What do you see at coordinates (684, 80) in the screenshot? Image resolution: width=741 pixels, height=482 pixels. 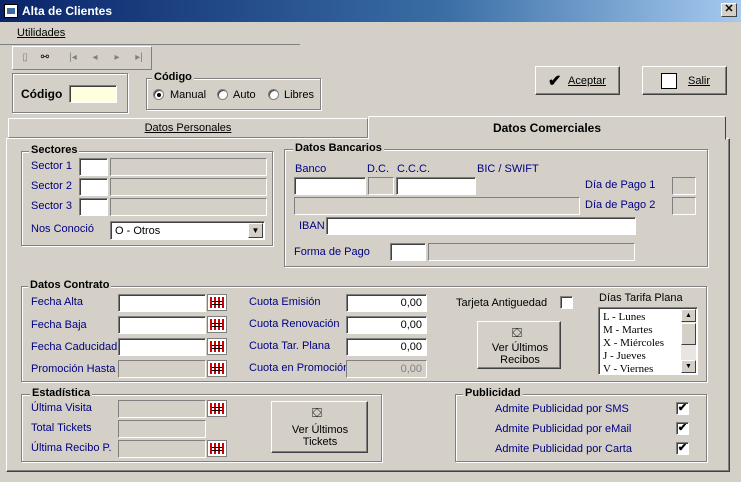 I see `salir-button: Salir` at bounding box center [684, 80].